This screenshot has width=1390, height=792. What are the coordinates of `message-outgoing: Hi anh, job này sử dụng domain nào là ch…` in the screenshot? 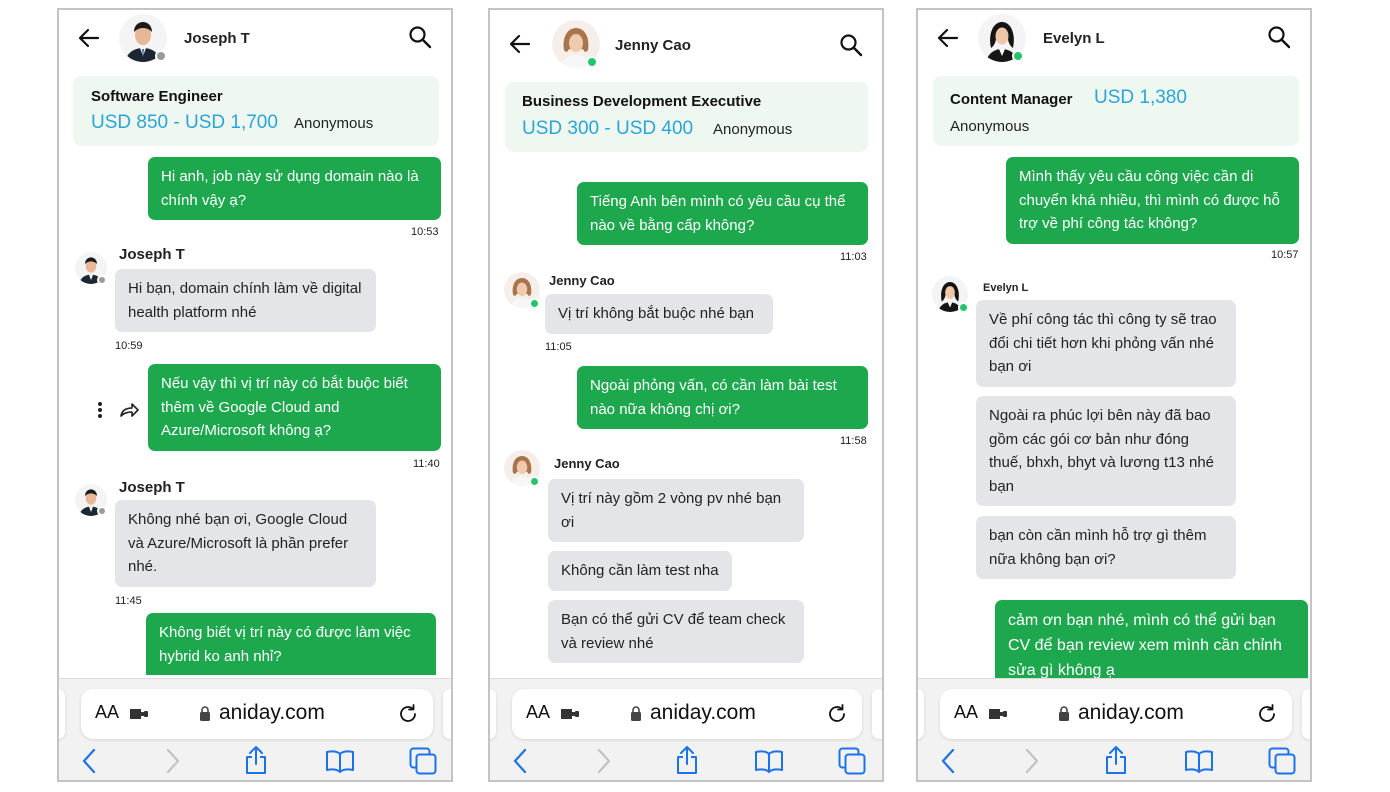 It's located at (294, 188).